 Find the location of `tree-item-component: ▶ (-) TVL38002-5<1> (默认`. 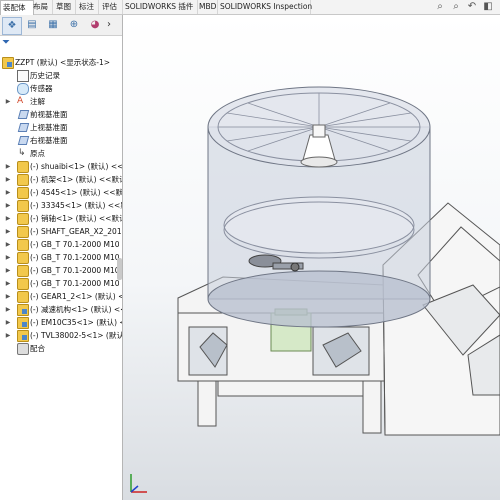

tree-item-component: ▶ (-) TVL38002-5<1> (默认 is located at coordinates (61, 335).